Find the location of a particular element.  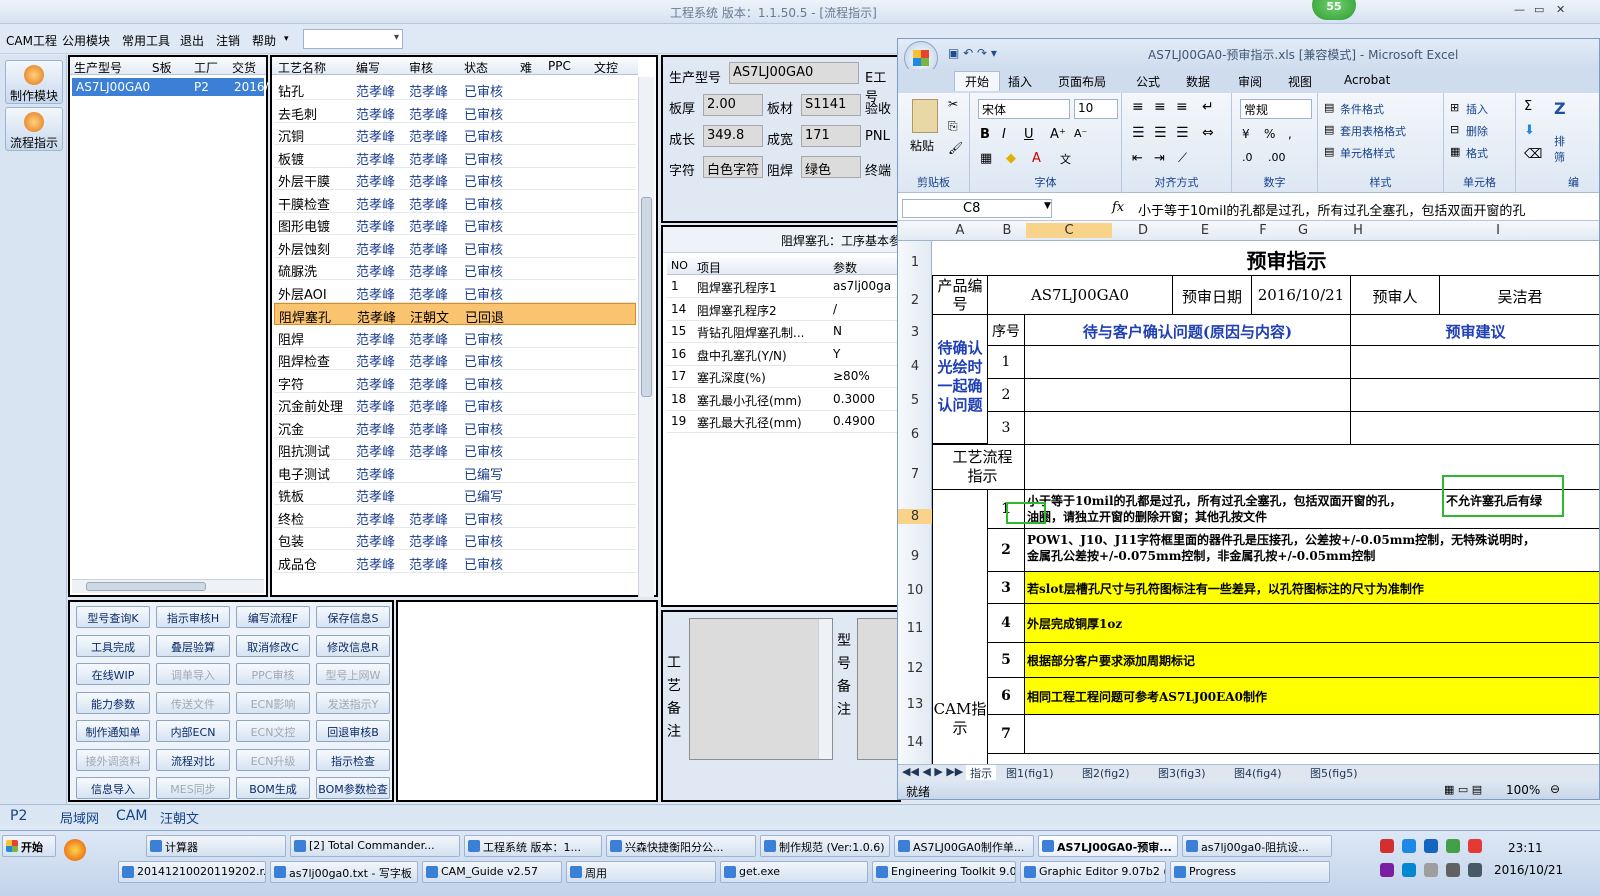

name-box-dropdown-icon: ▼ is located at coordinates (1047, 206).